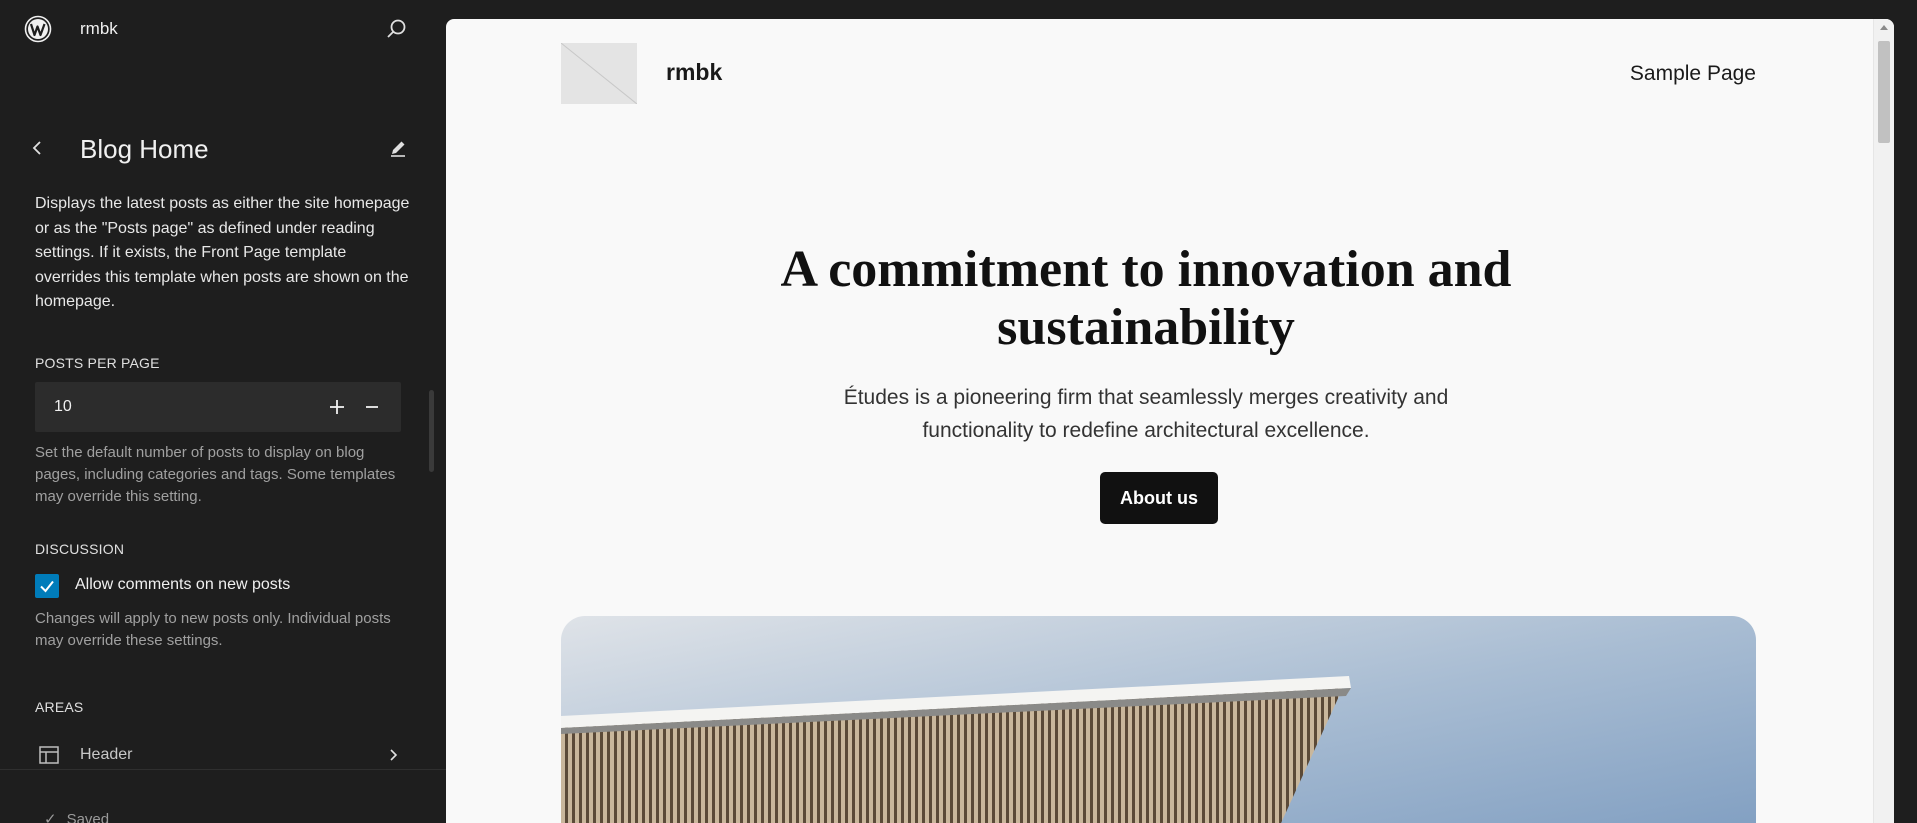  I want to click on preview-scrollbar, so click(1883, 421).